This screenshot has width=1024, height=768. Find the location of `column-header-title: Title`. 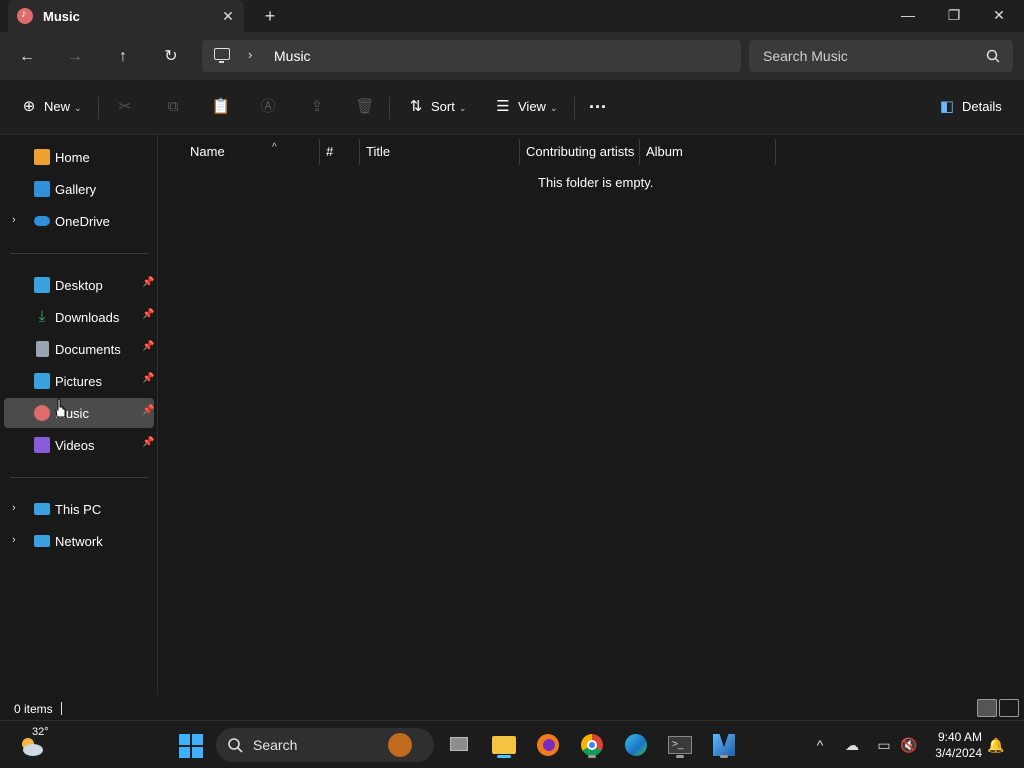

column-header-title: Title is located at coordinates (440, 152).